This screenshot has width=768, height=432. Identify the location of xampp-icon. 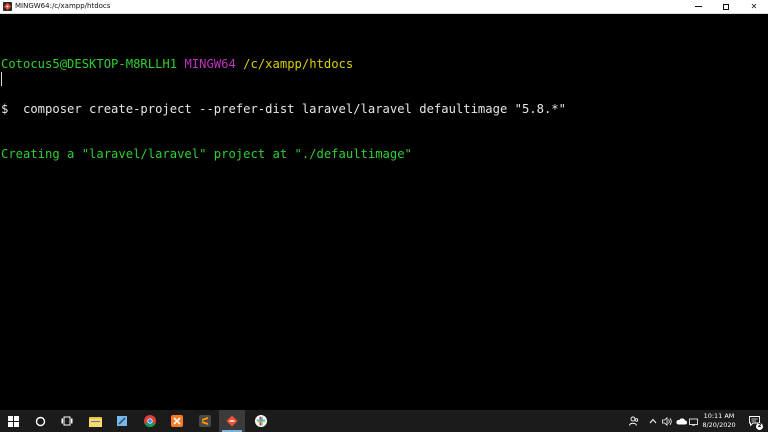
(177, 421).